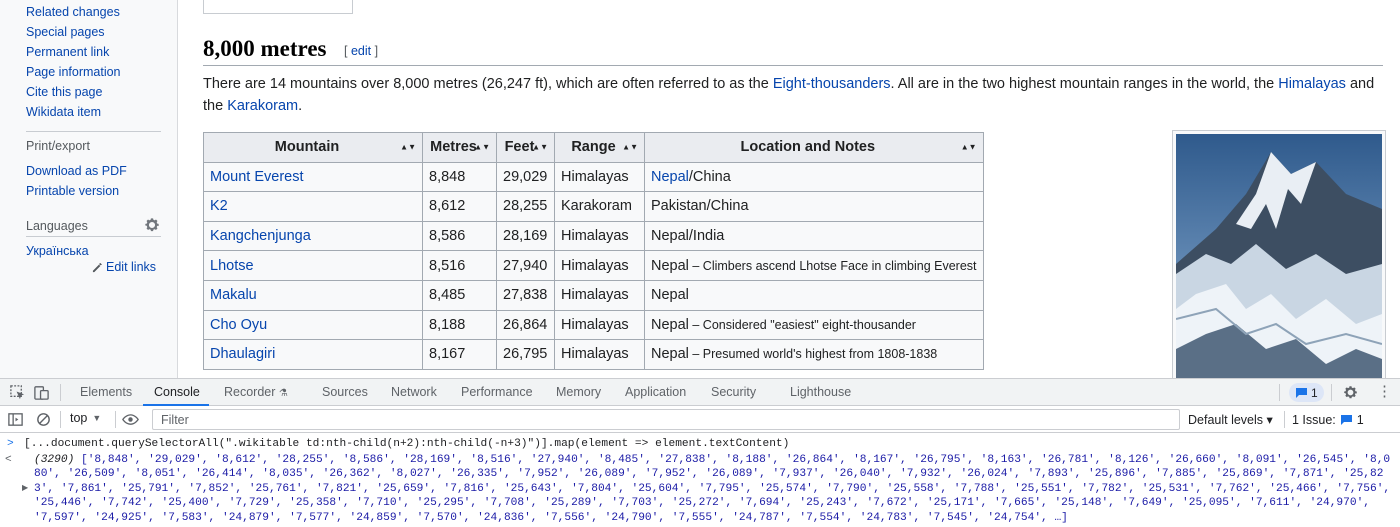  I want to click on messages-count: 1, so click(1314, 392).